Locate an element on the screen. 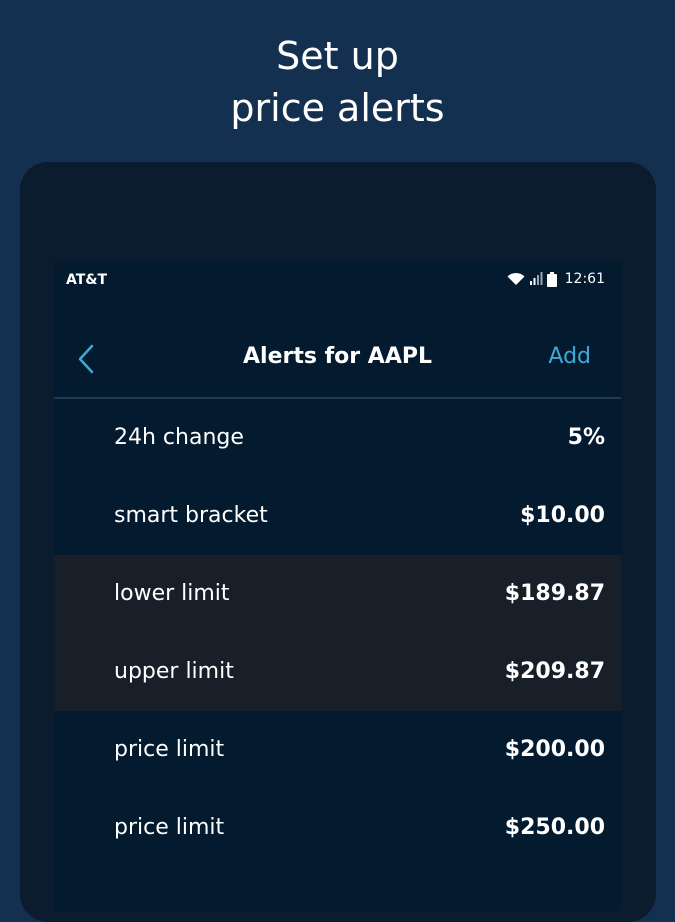 The height and width of the screenshot is (922, 675). promo-title-line-2: price alerts is located at coordinates (337, 108).